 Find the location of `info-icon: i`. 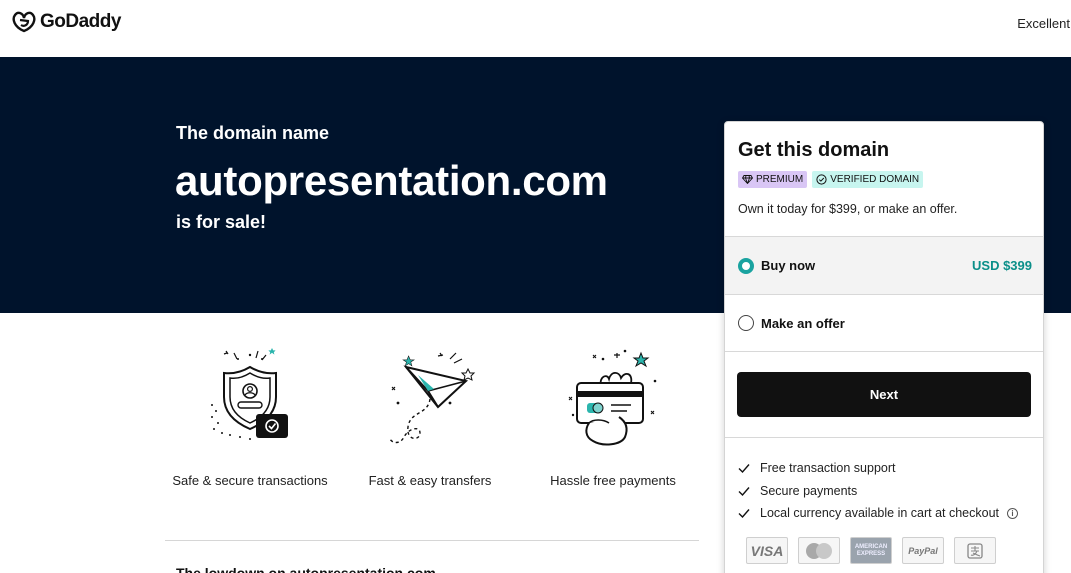

info-icon: i is located at coordinates (1013, 513).